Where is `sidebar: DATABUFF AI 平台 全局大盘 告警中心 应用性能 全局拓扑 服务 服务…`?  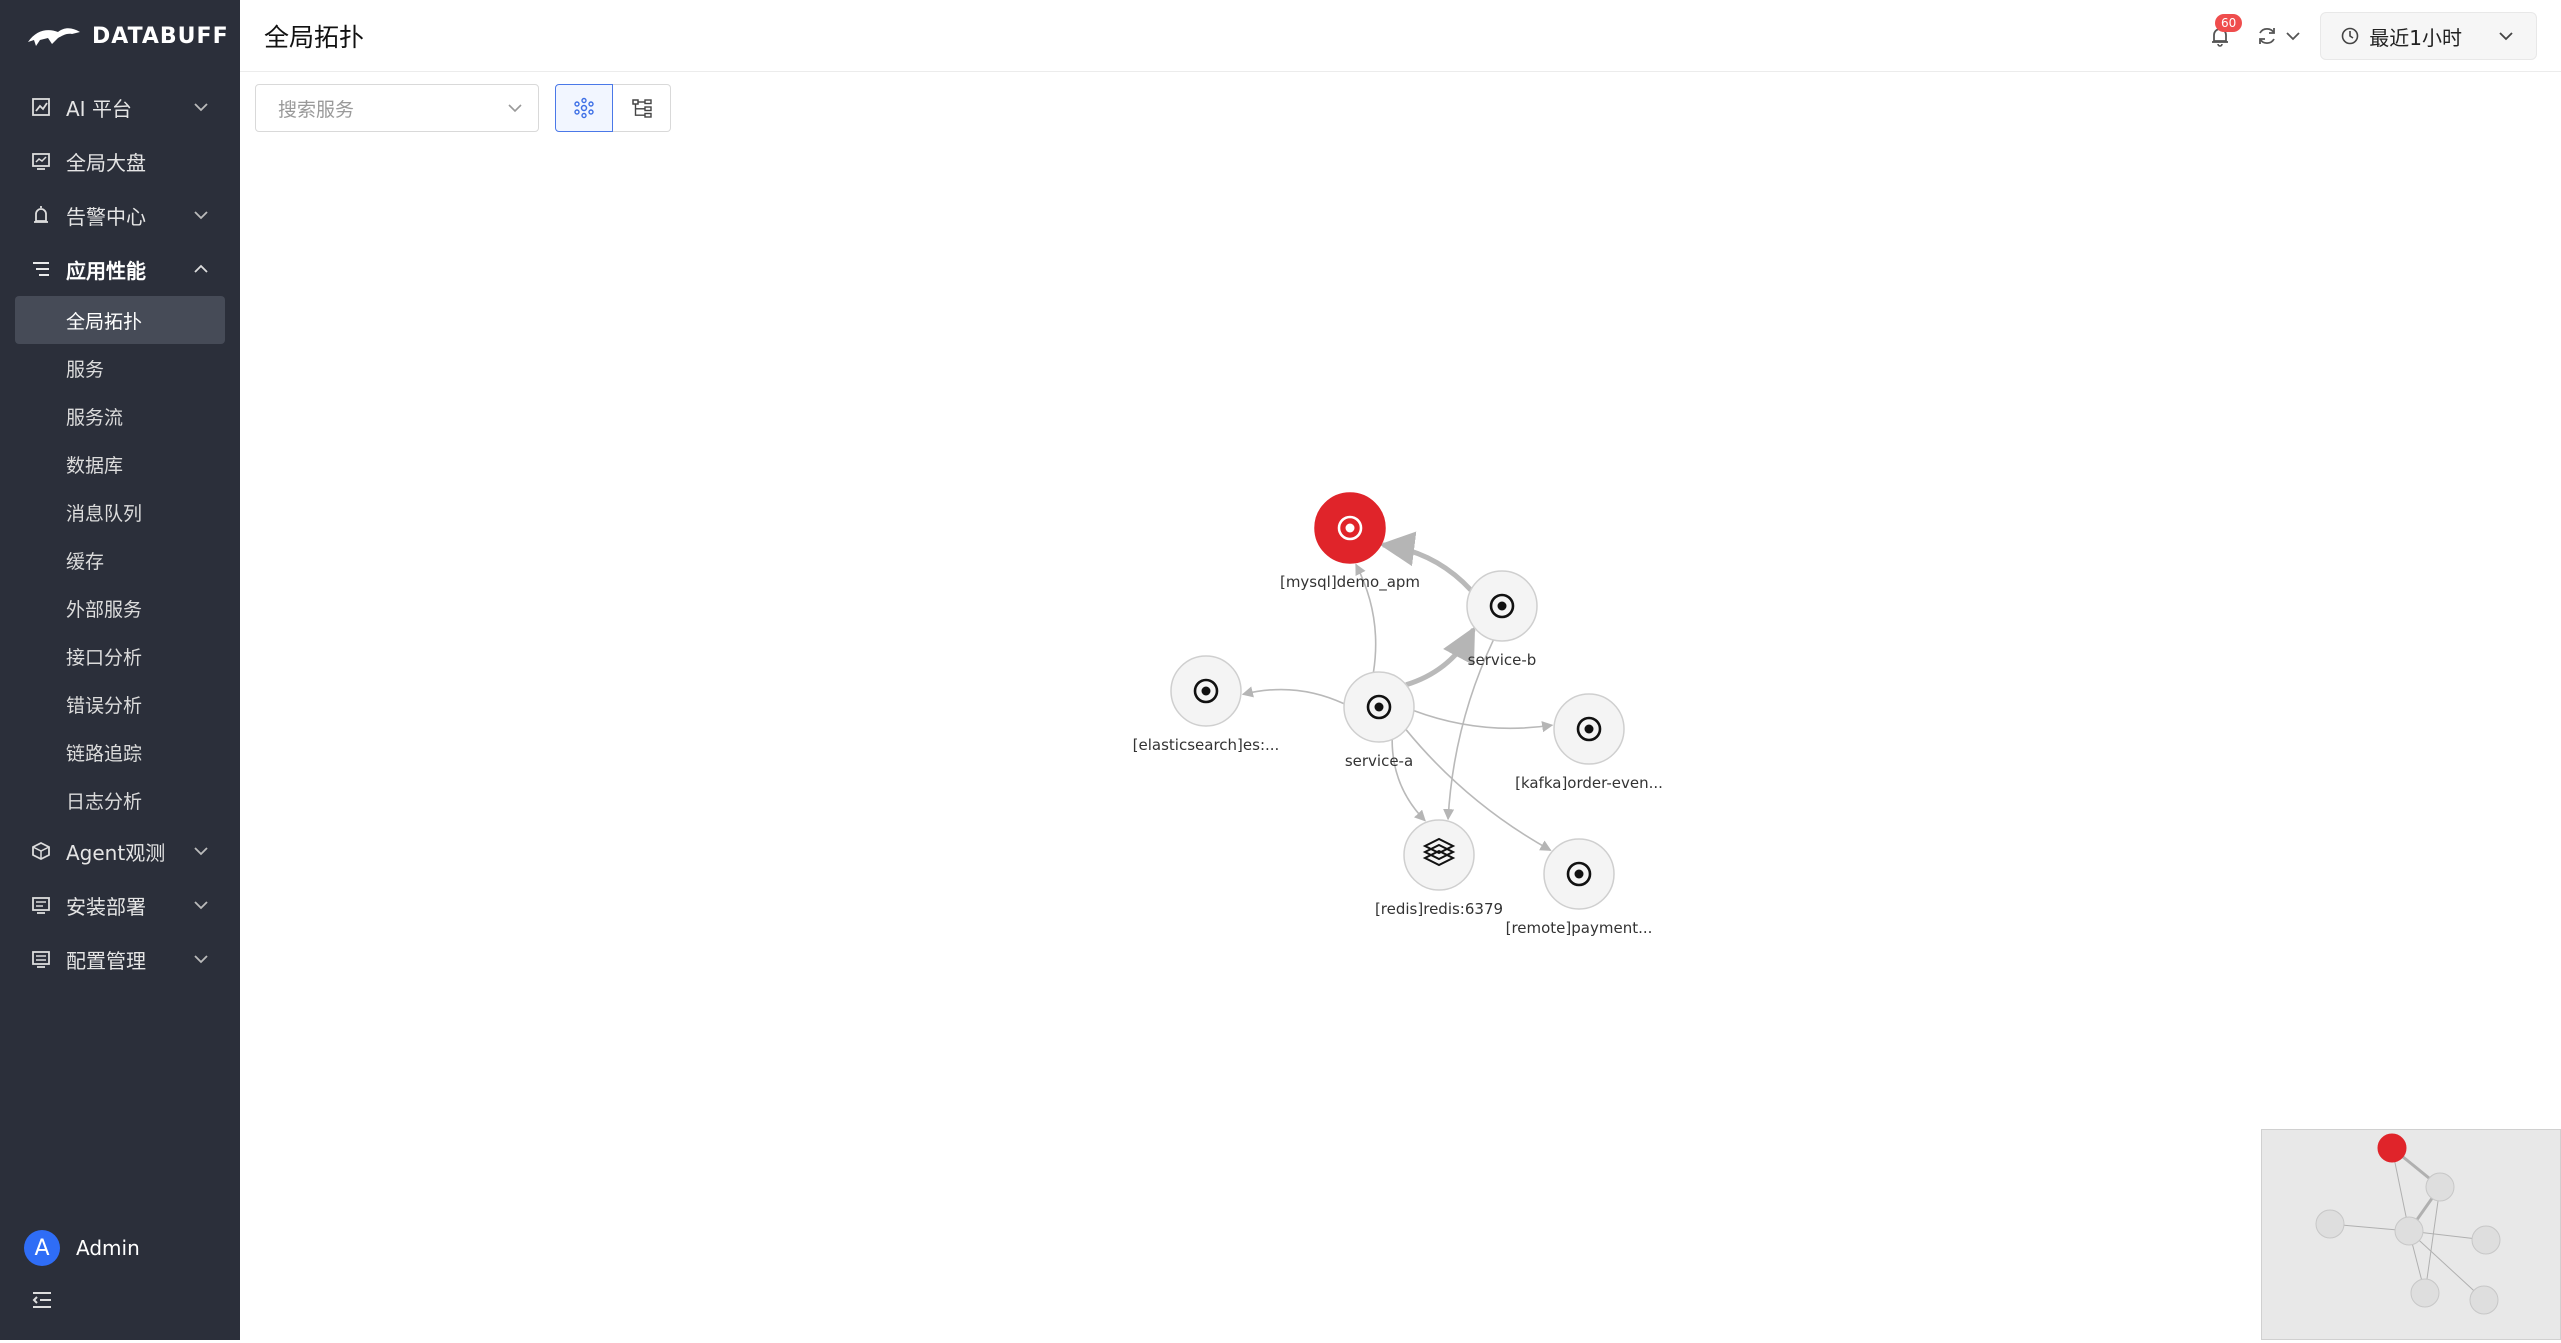
sidebar: DATABUFF AI 平台 全局大盘 告警中心 应用性能 全局拓扑 服务 服务… is located at coordinates (120, 670).